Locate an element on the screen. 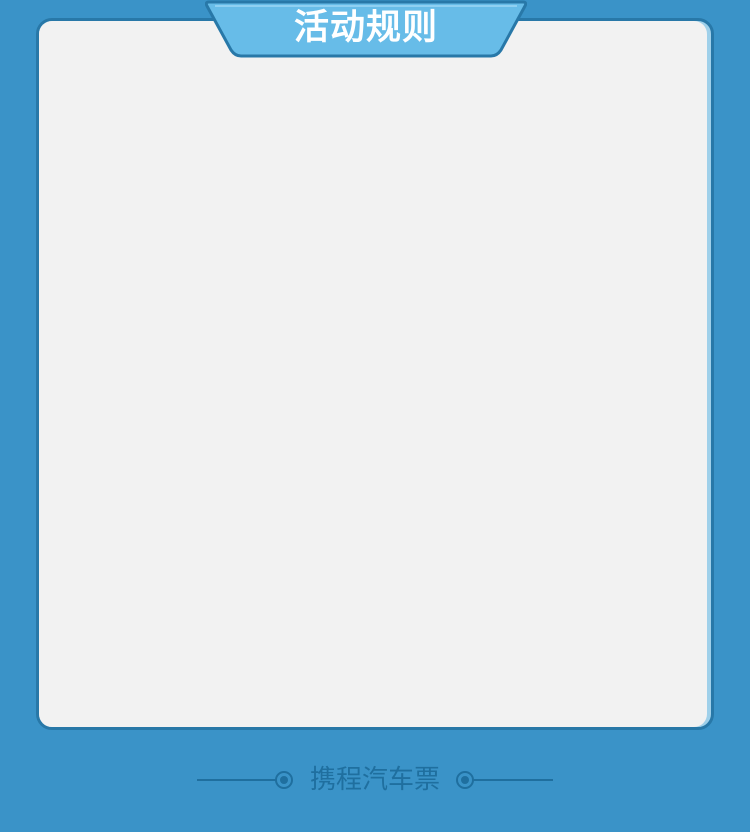 This screenshot has width=750, height=832. footer-dot-left-icon is located at coordinates (284, 780).